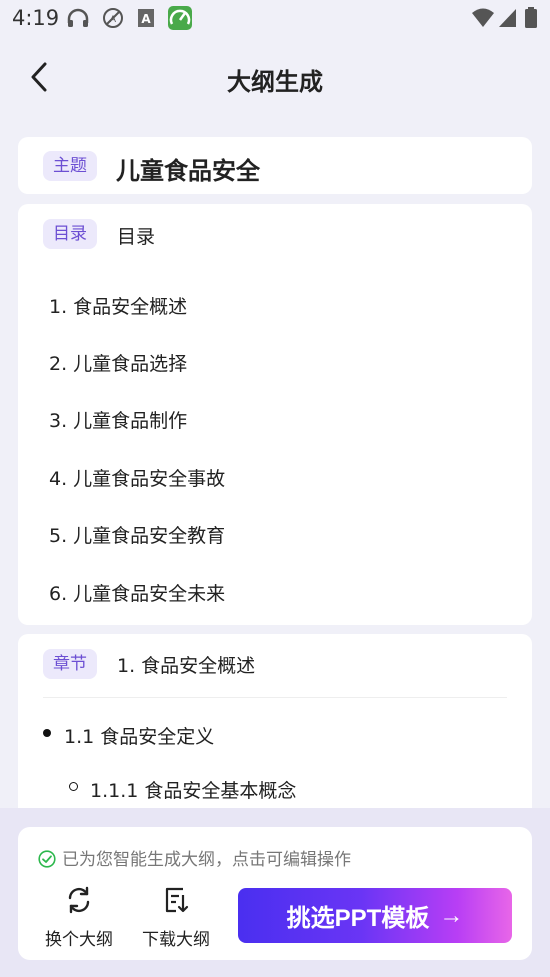  What do you see at coordinates (275, 82) in the screenshot?
I see `page-title: 大纲生成` at bounding box center [275, 82].